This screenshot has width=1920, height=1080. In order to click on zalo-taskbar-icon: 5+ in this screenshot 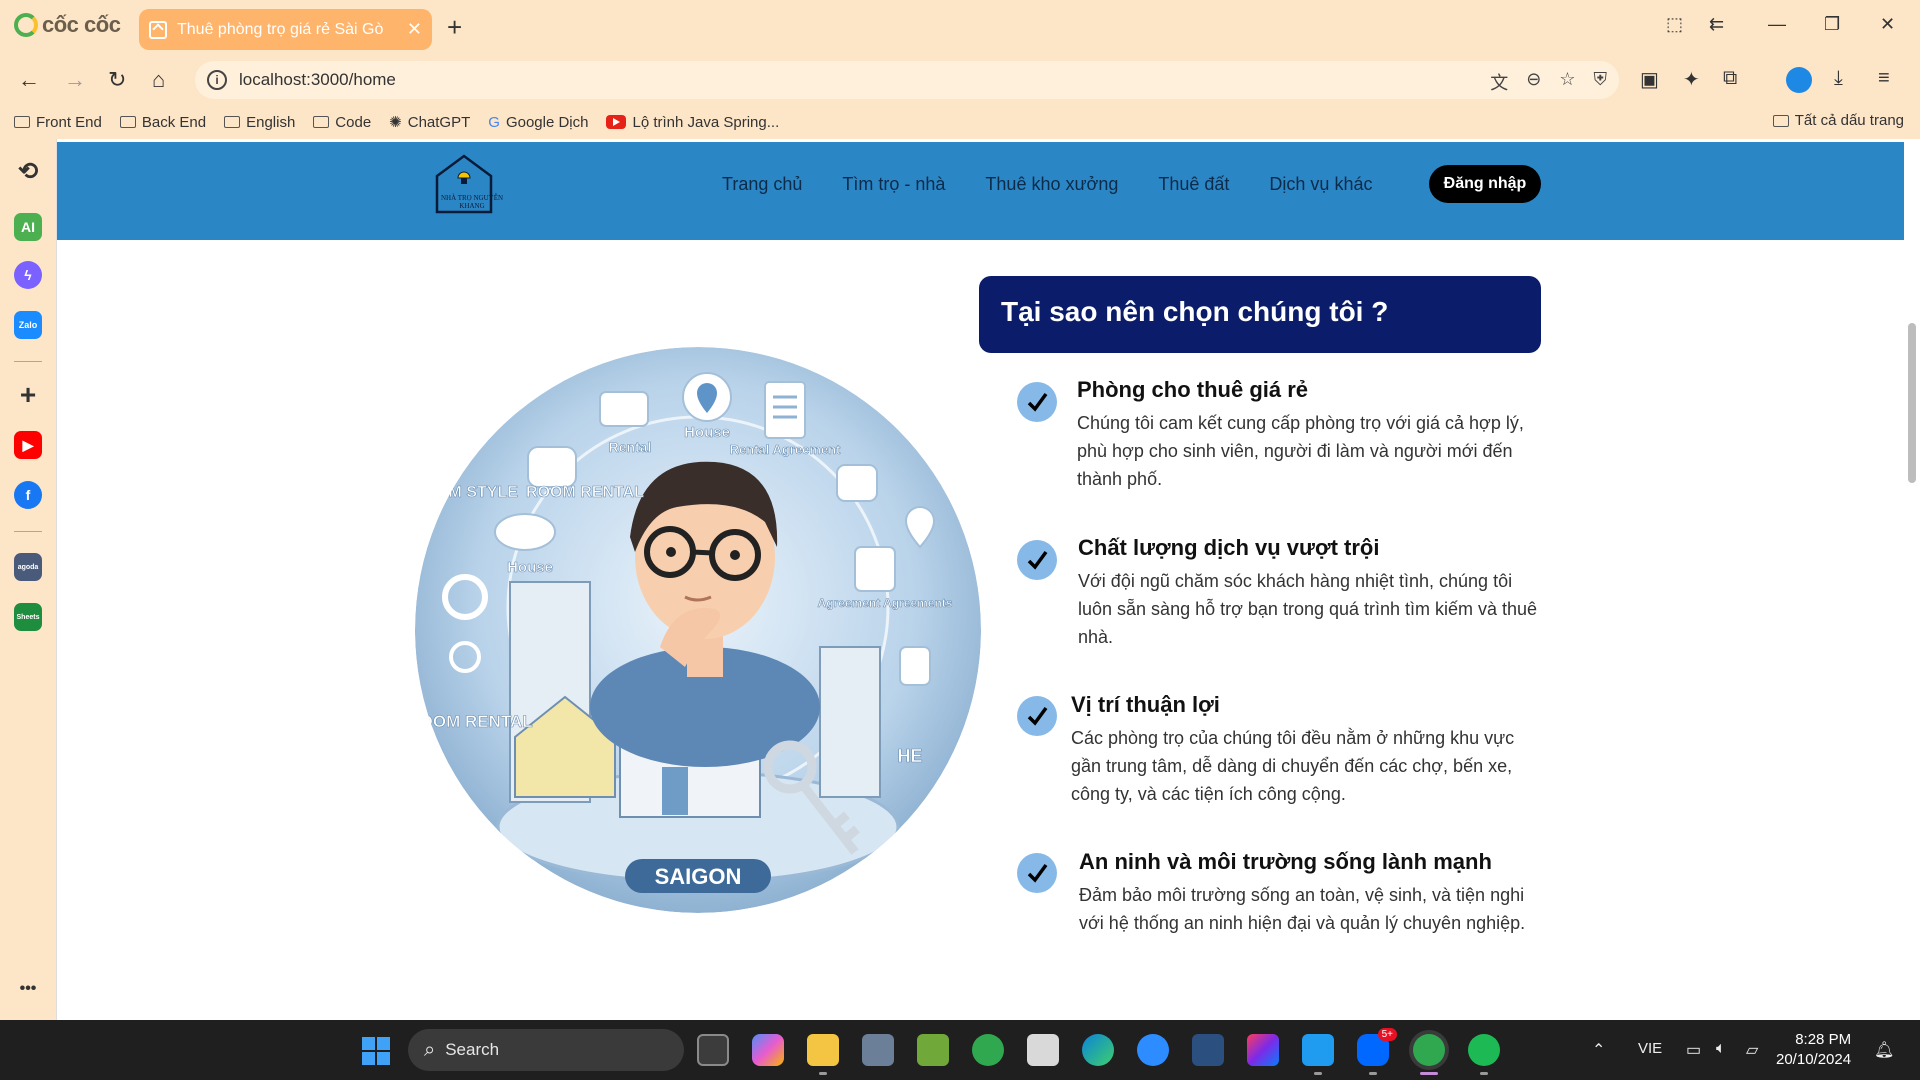, I will do `click(1377, 1047)`.